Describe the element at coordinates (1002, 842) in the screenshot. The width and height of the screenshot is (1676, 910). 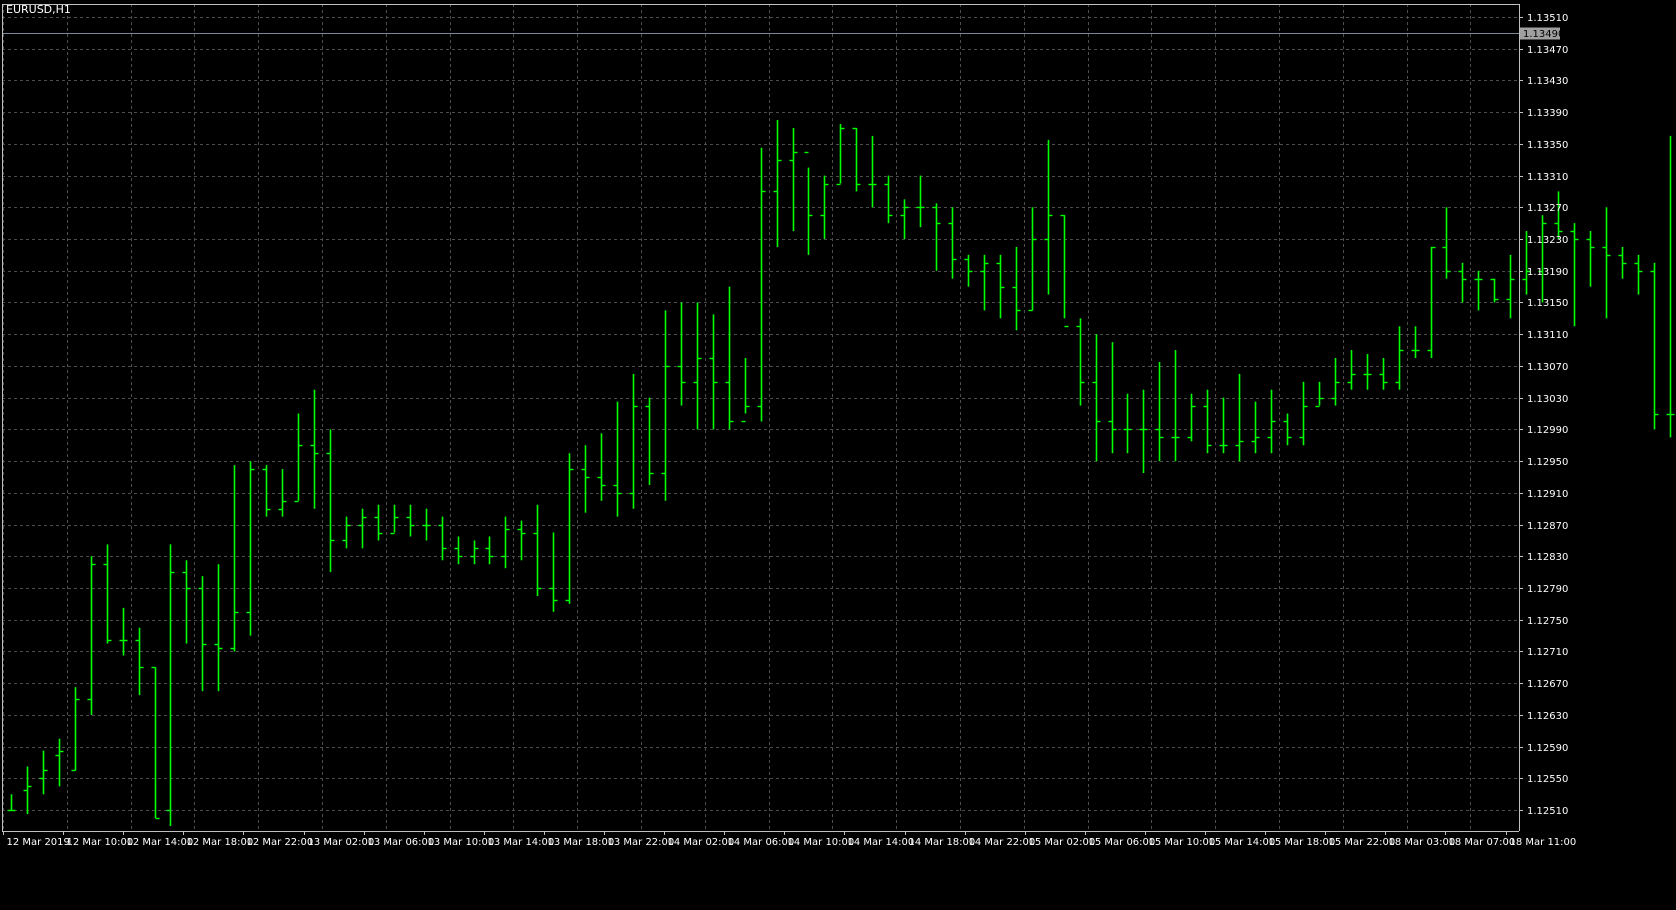
I see `x-tick-label: 14 Mar 22:00` at that location.